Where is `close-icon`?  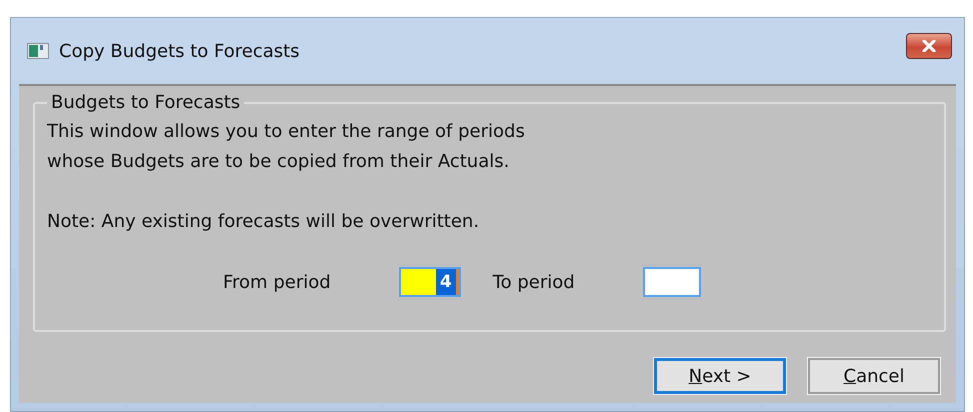
close-icon is located at coordinates (929, 46).